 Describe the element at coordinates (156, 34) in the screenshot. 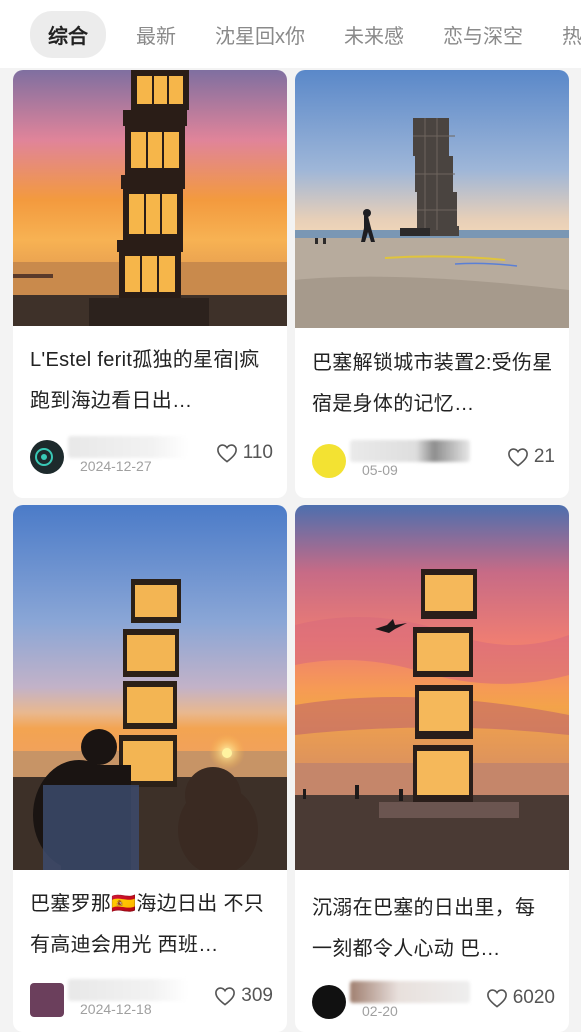

I see `tab-latest: 最新` at that location.